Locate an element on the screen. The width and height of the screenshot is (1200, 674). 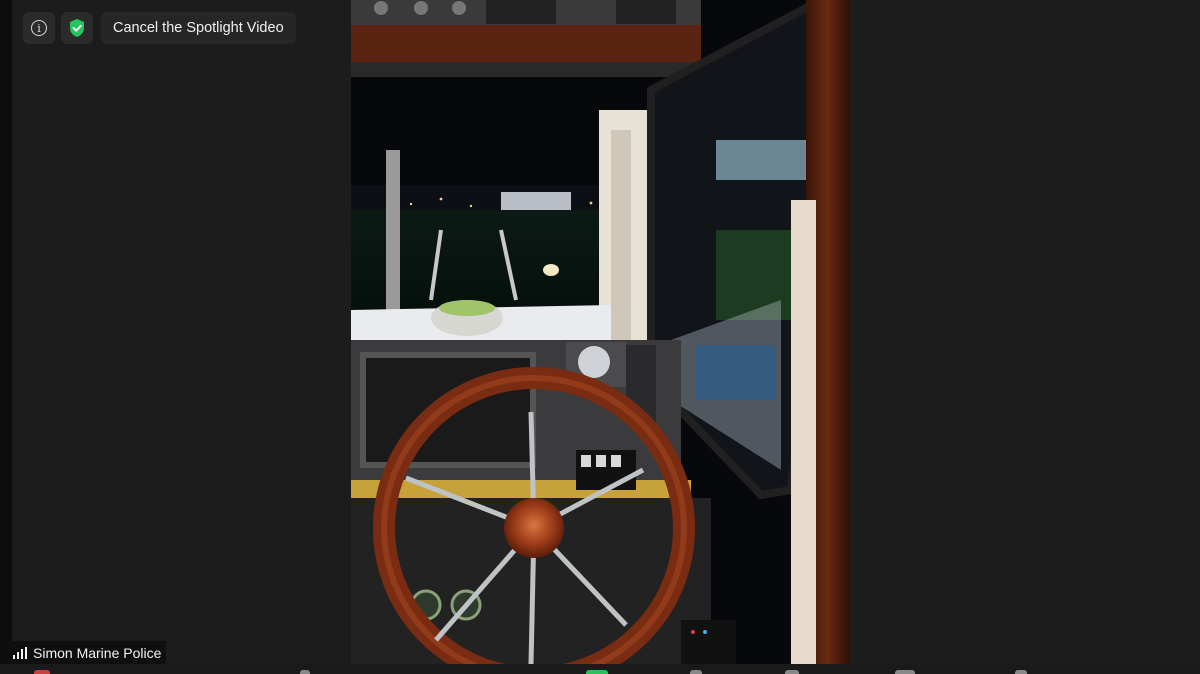
participant-name-tag: Simon Marine Police is located at coordinates (87, 652).